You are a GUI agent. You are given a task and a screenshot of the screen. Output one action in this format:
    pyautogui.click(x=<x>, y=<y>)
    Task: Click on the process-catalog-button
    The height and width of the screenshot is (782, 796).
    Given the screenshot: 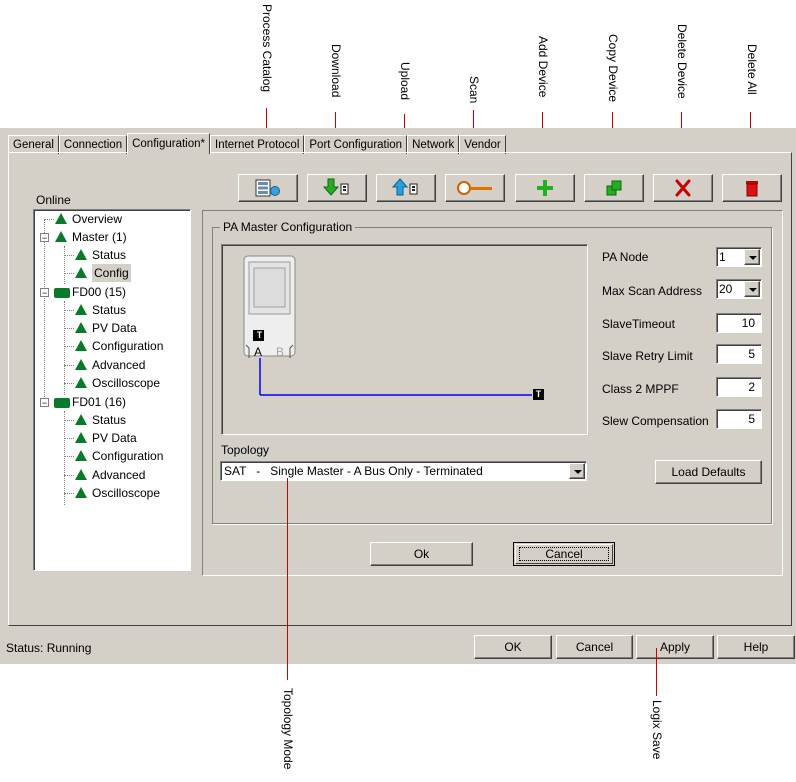 What is the action you would take?
    pyautogui.click(x=268, y=188)
    